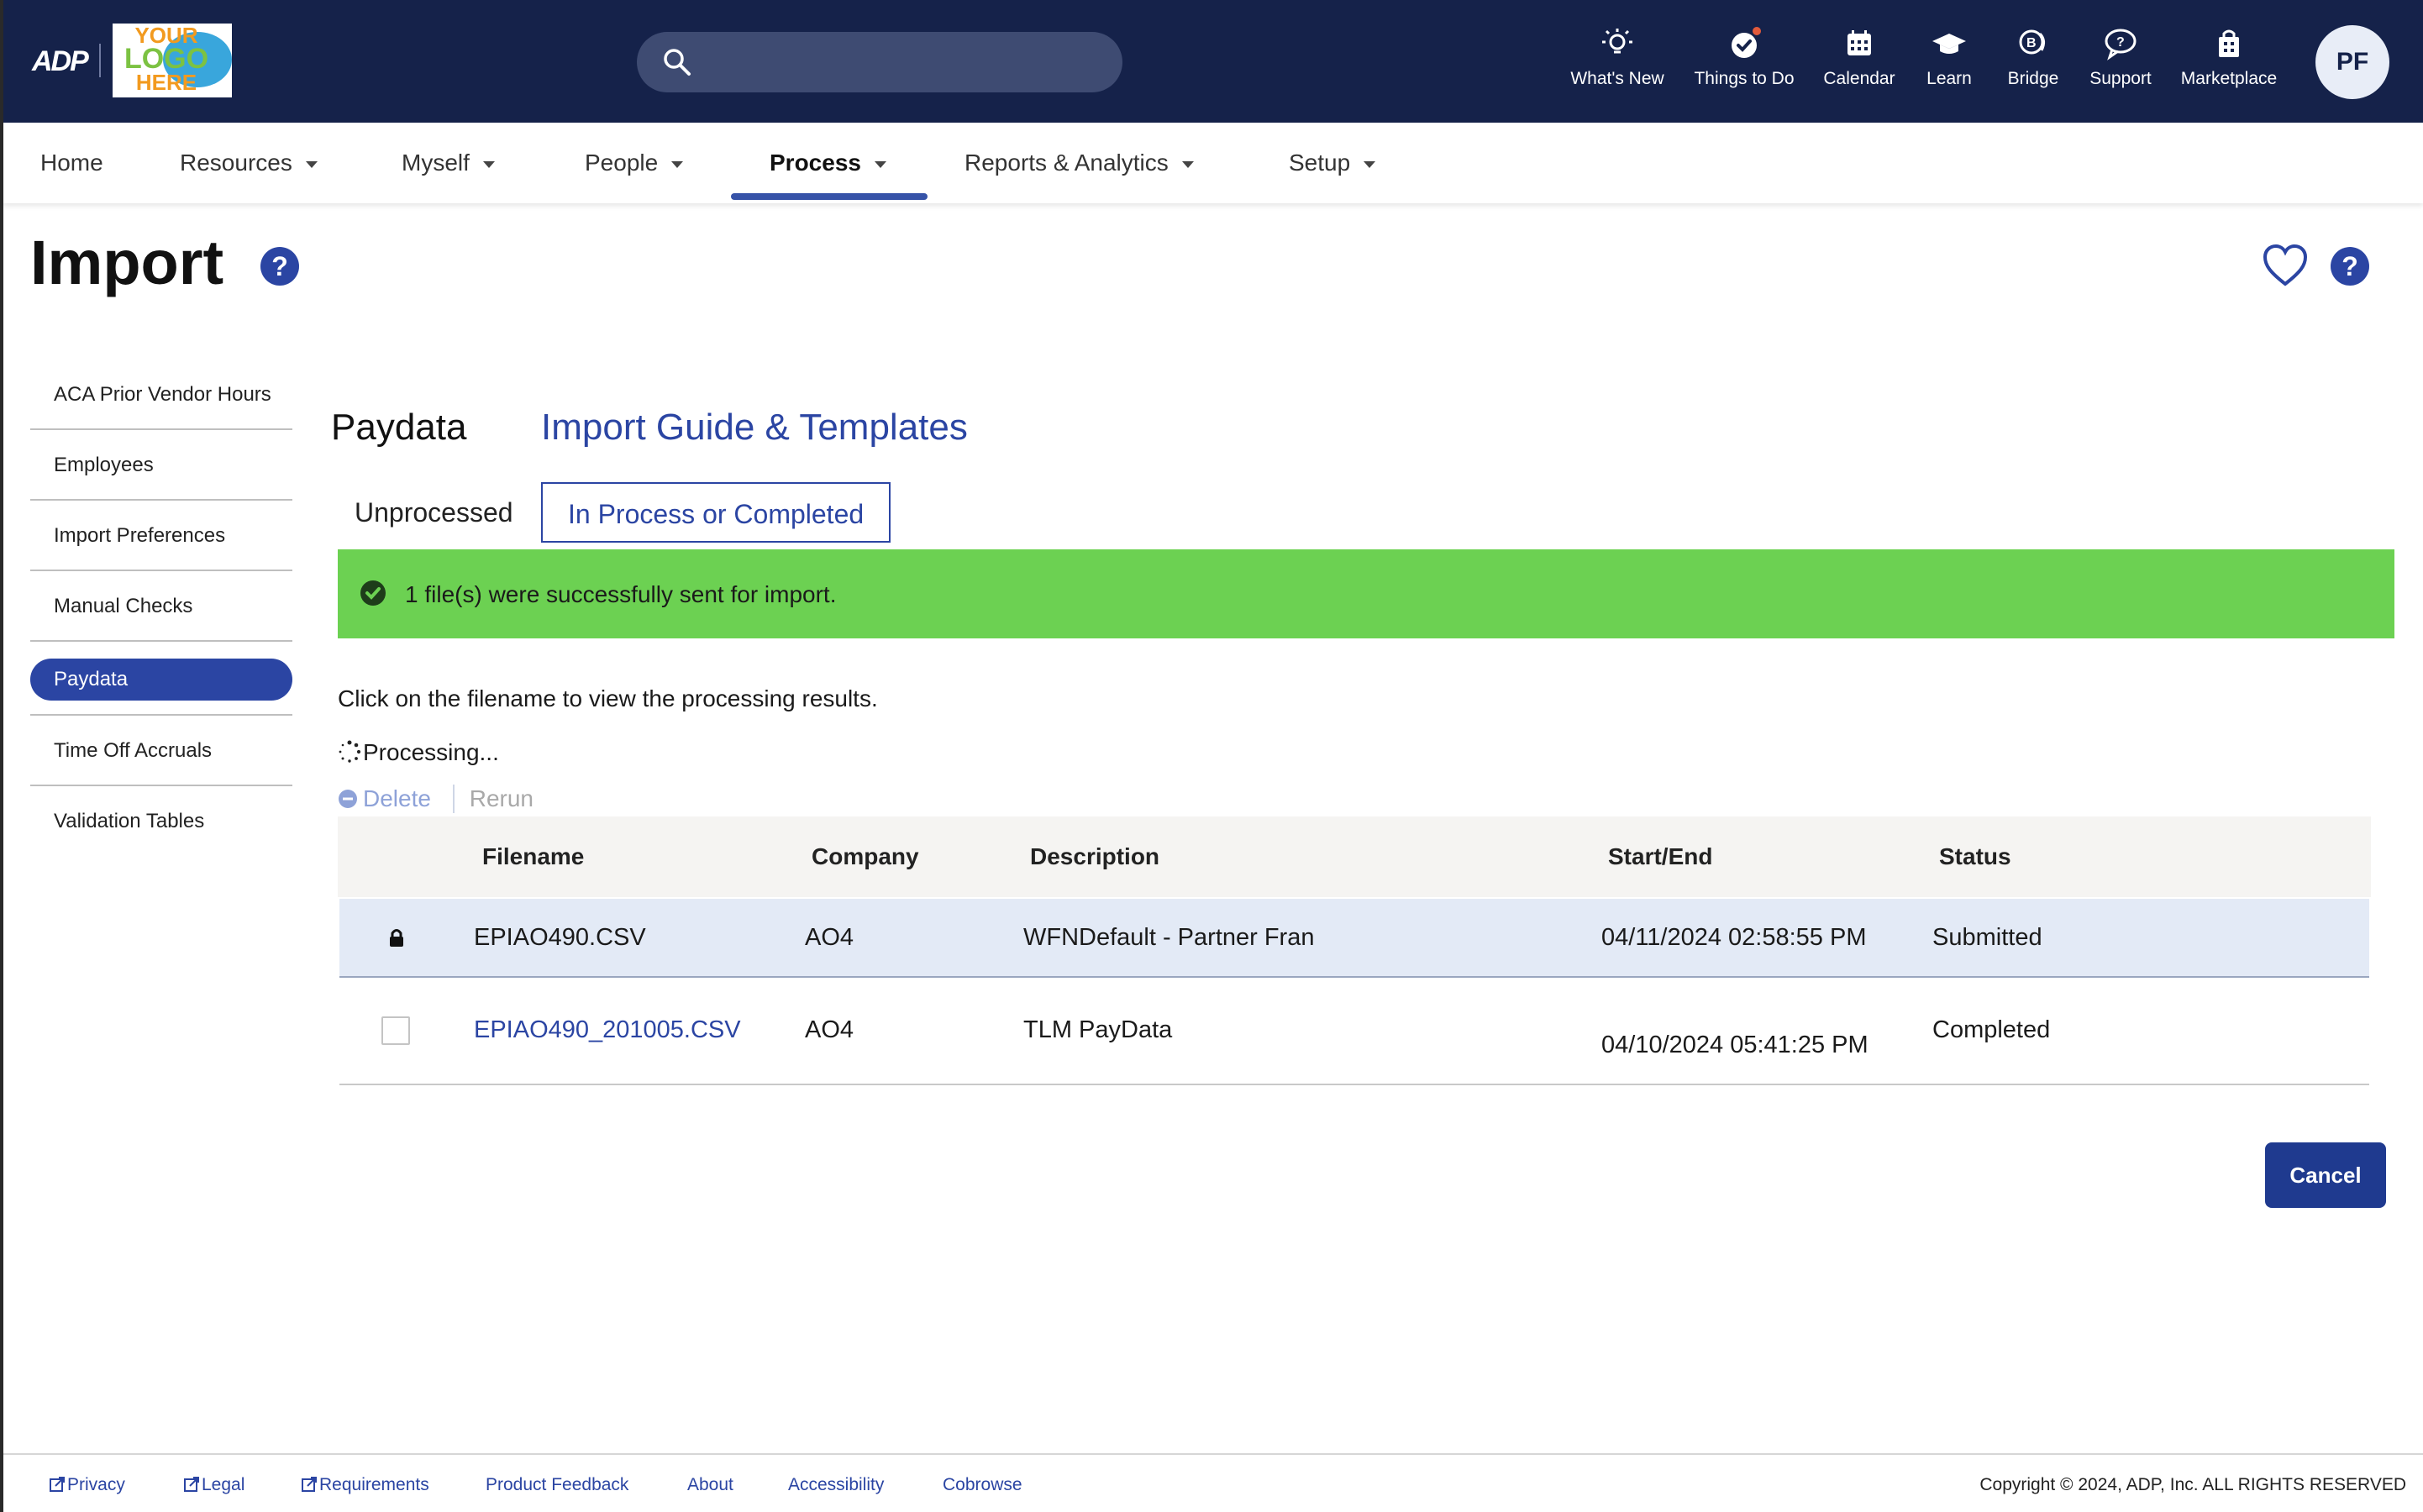  I want to click on column-header-start-end: Start/End, so click(1660, 856).